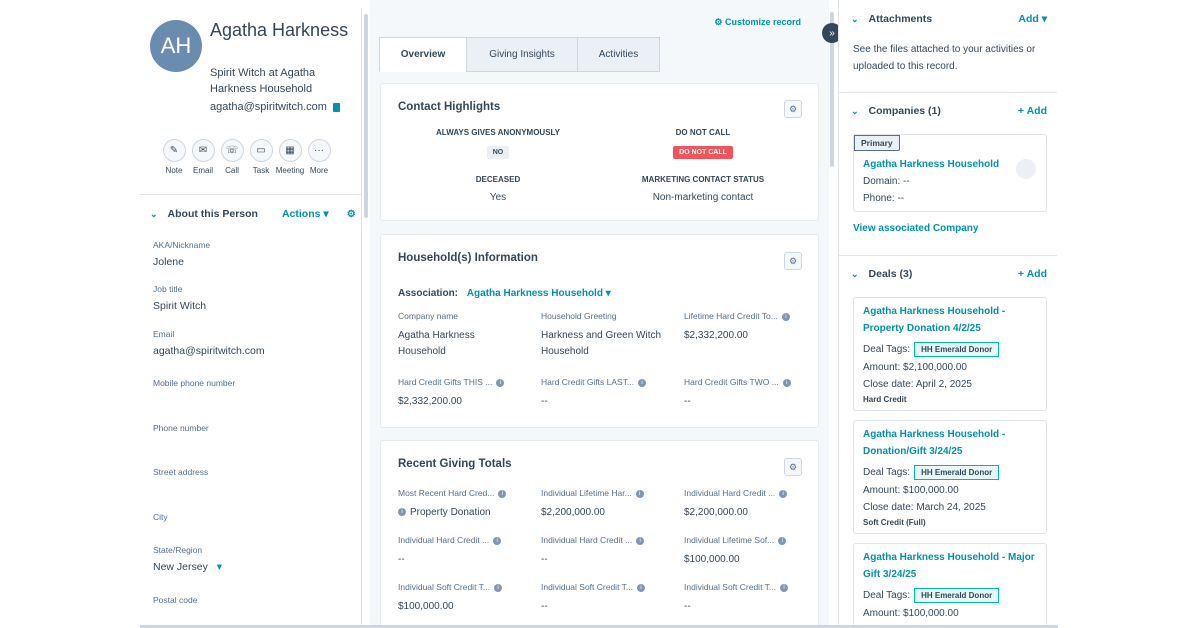 This screenshot has height=628, width=1200. I want to click on task-action: ▭ Task, so click(261, 157).